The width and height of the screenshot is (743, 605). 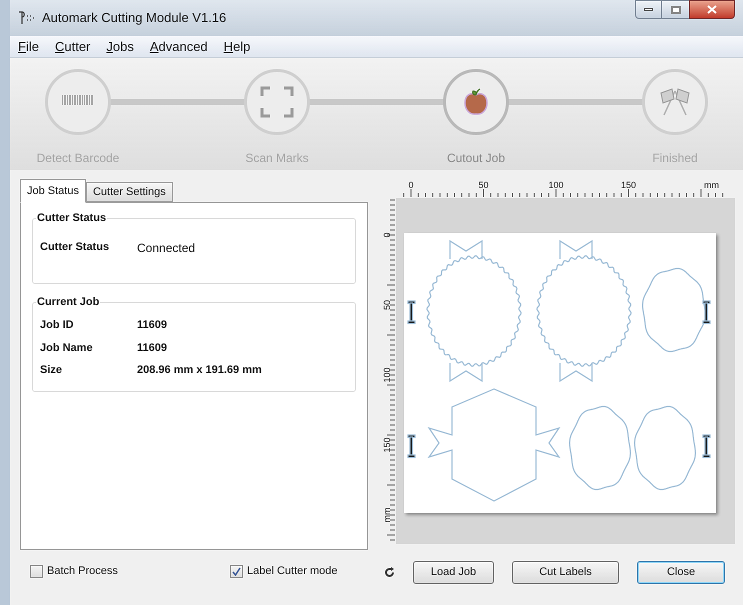 I want to click on maximize-button, so click(x=675, y=9).